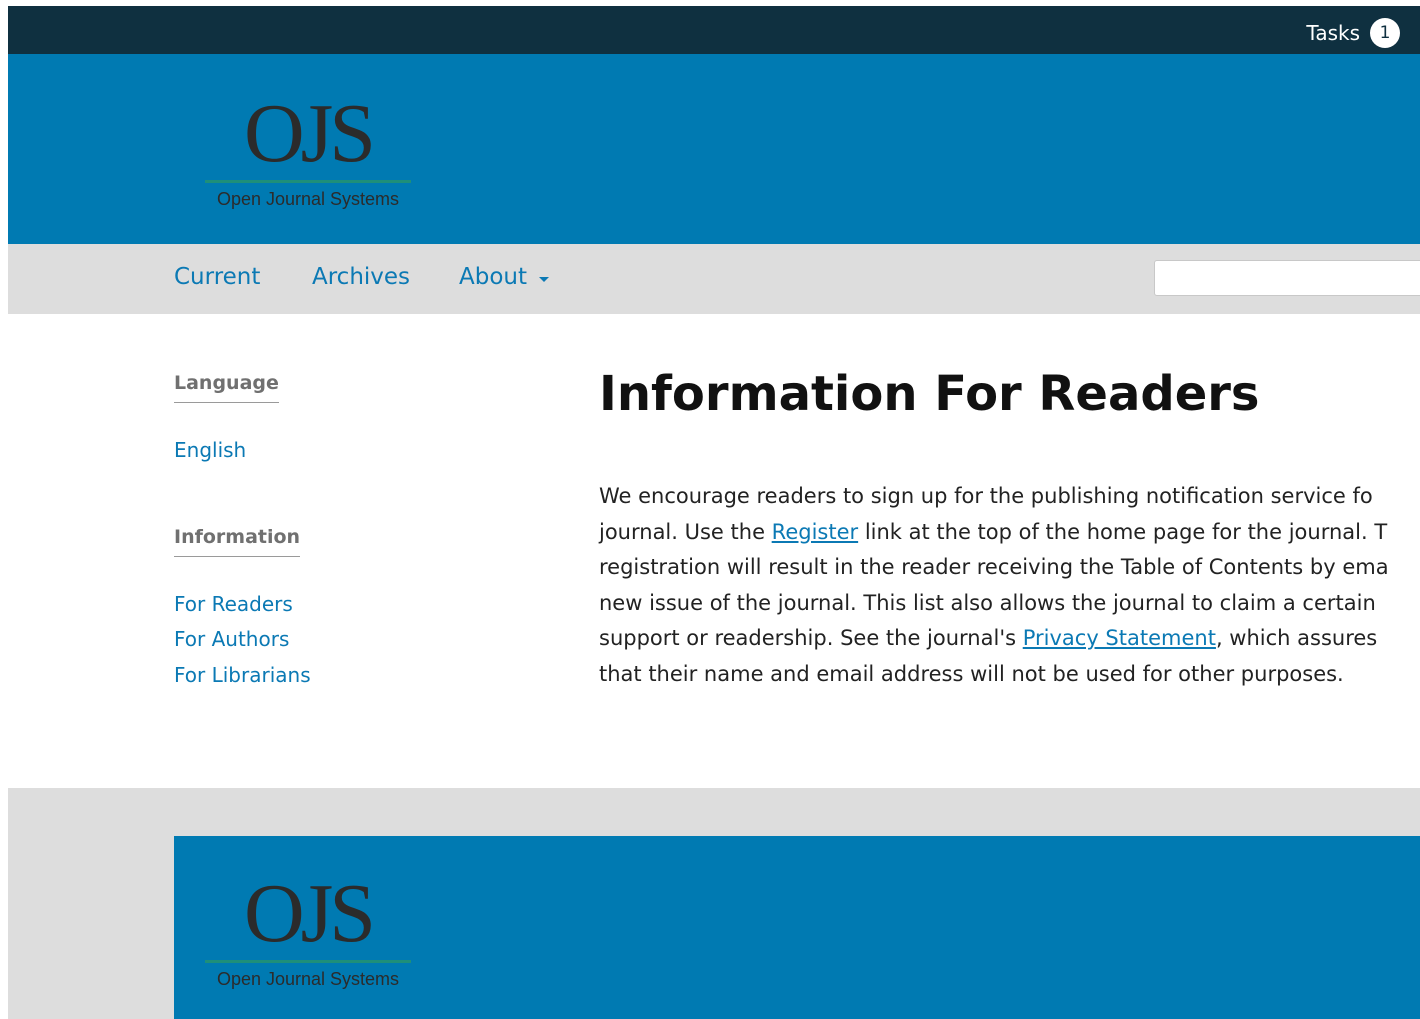  I want to click on primary-nav: Current Archives About, so click(714, 279).